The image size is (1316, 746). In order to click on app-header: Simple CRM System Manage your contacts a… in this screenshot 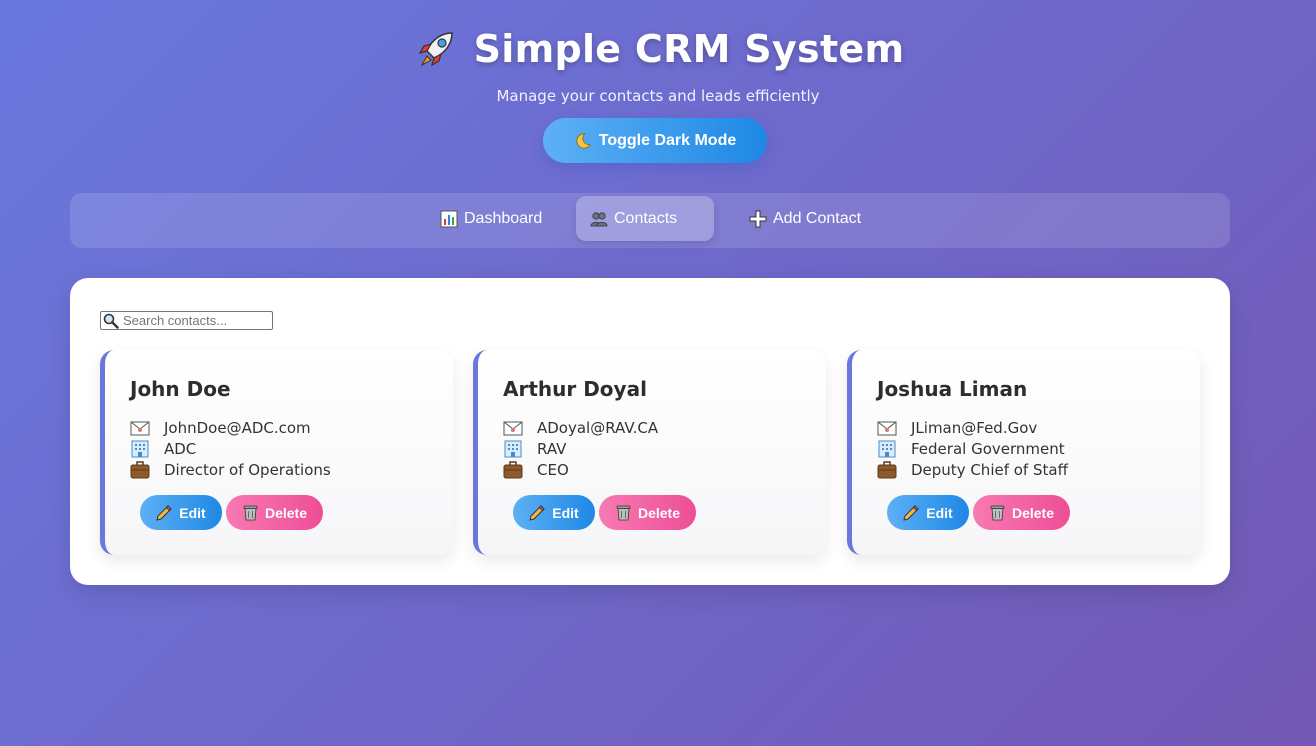, I will do `click(658, 63)`.